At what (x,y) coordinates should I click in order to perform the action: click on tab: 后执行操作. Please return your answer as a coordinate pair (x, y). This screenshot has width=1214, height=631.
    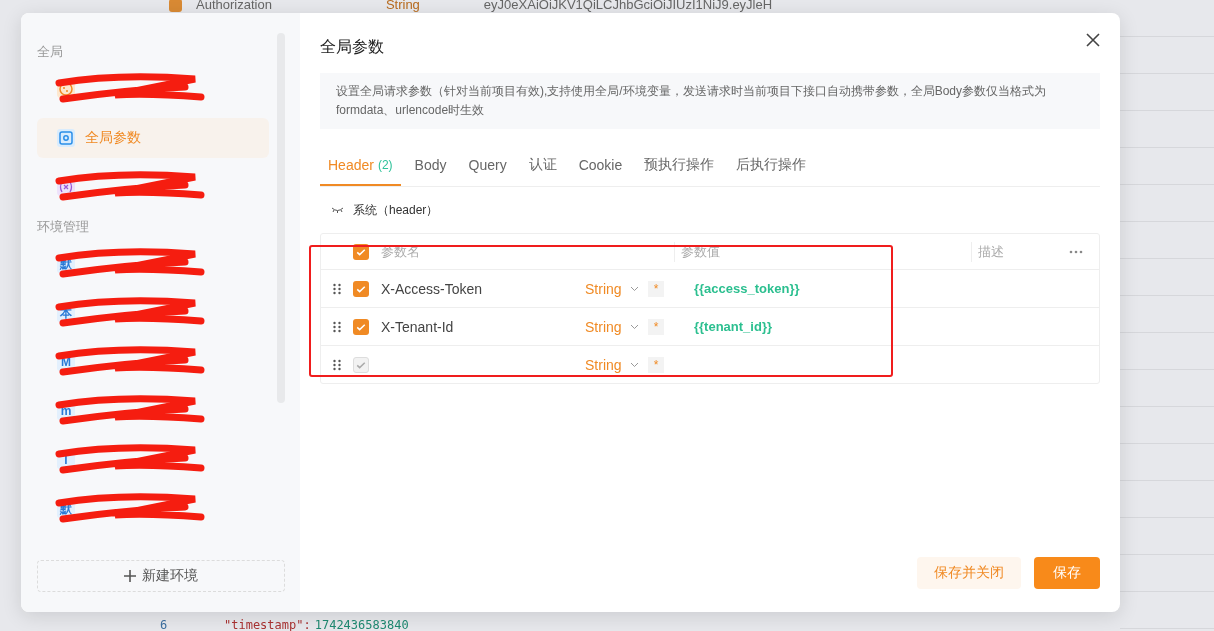
    Looking at the image, I should click on (771, 165).